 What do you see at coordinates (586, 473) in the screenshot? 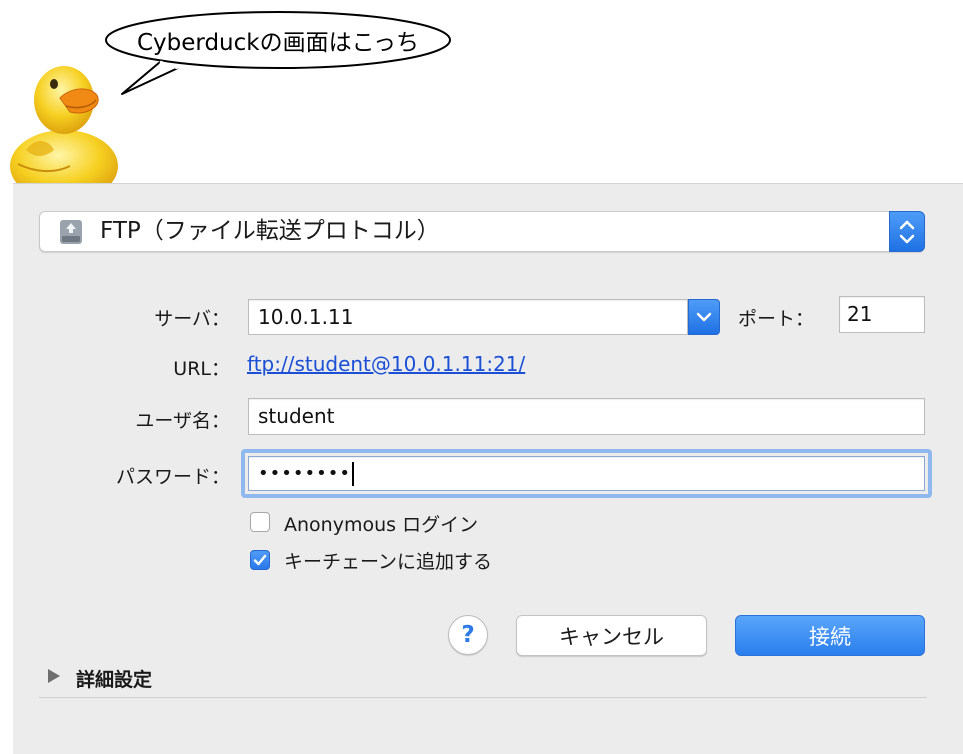
I see `password-input: ••••••••` at bounding box center [586, 473].